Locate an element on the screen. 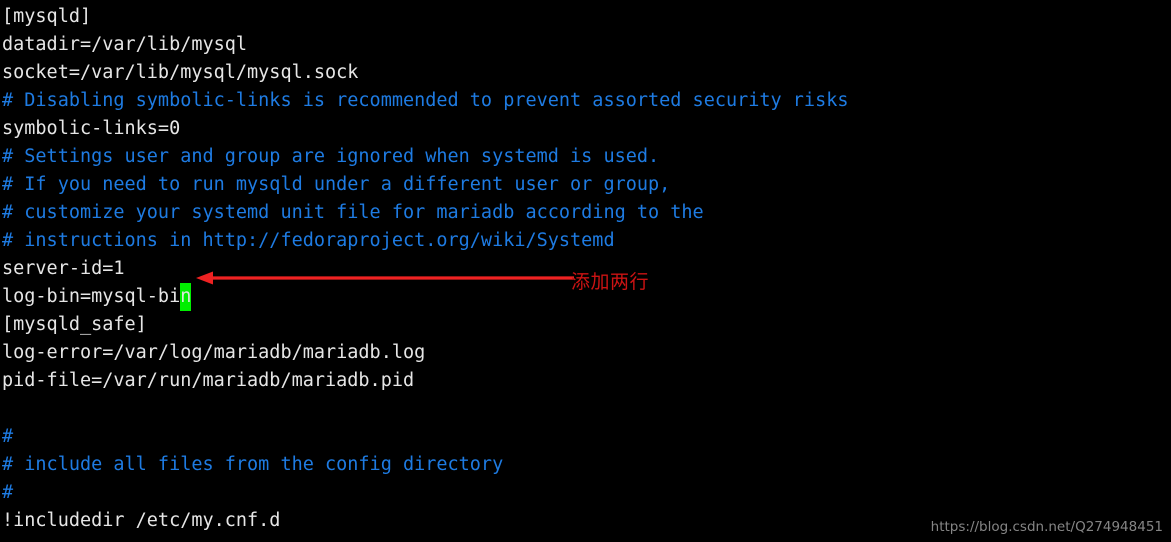  terminal-line-text: symbolic-links=0 is located at coordinates (91, 128).